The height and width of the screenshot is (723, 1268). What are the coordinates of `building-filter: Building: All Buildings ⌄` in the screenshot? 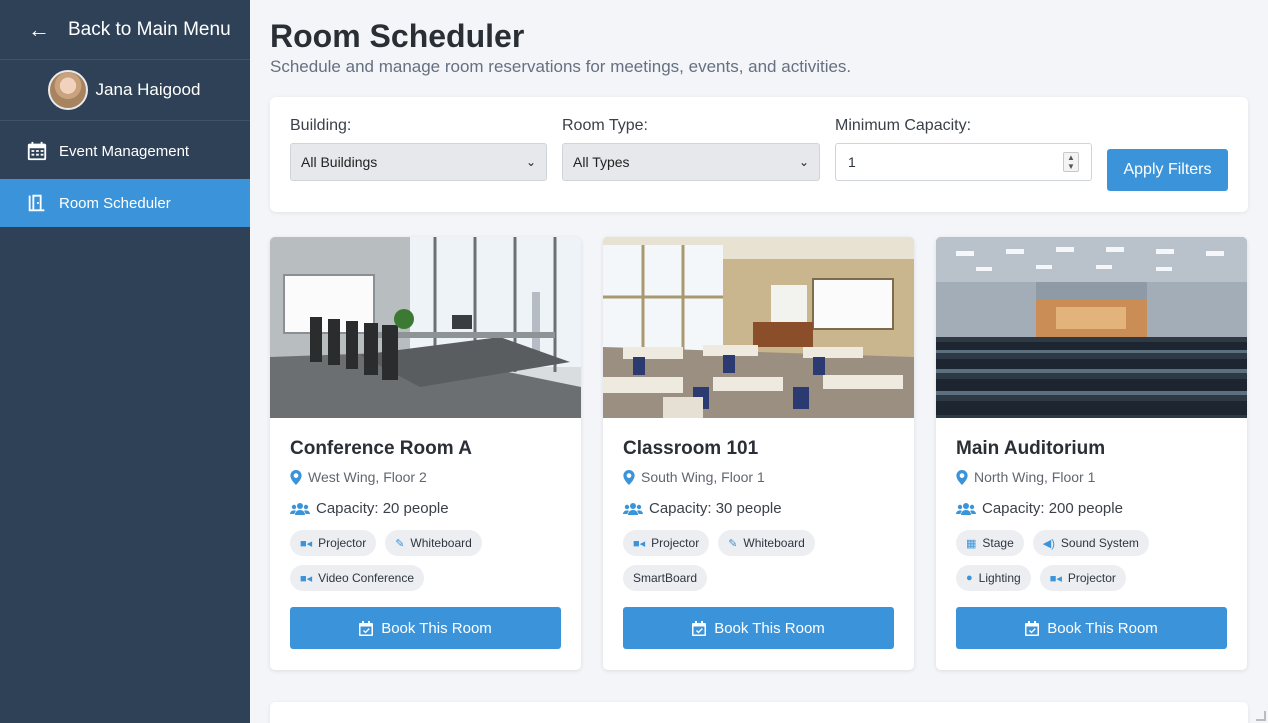 It's located at (418, 149).